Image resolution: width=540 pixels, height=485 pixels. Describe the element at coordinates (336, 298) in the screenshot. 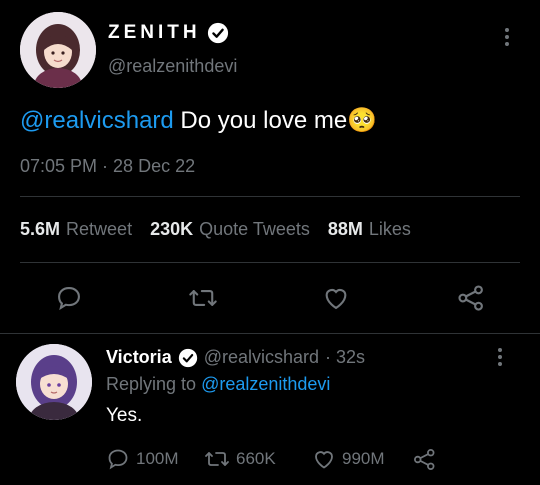

I see `like-icon` at that location.